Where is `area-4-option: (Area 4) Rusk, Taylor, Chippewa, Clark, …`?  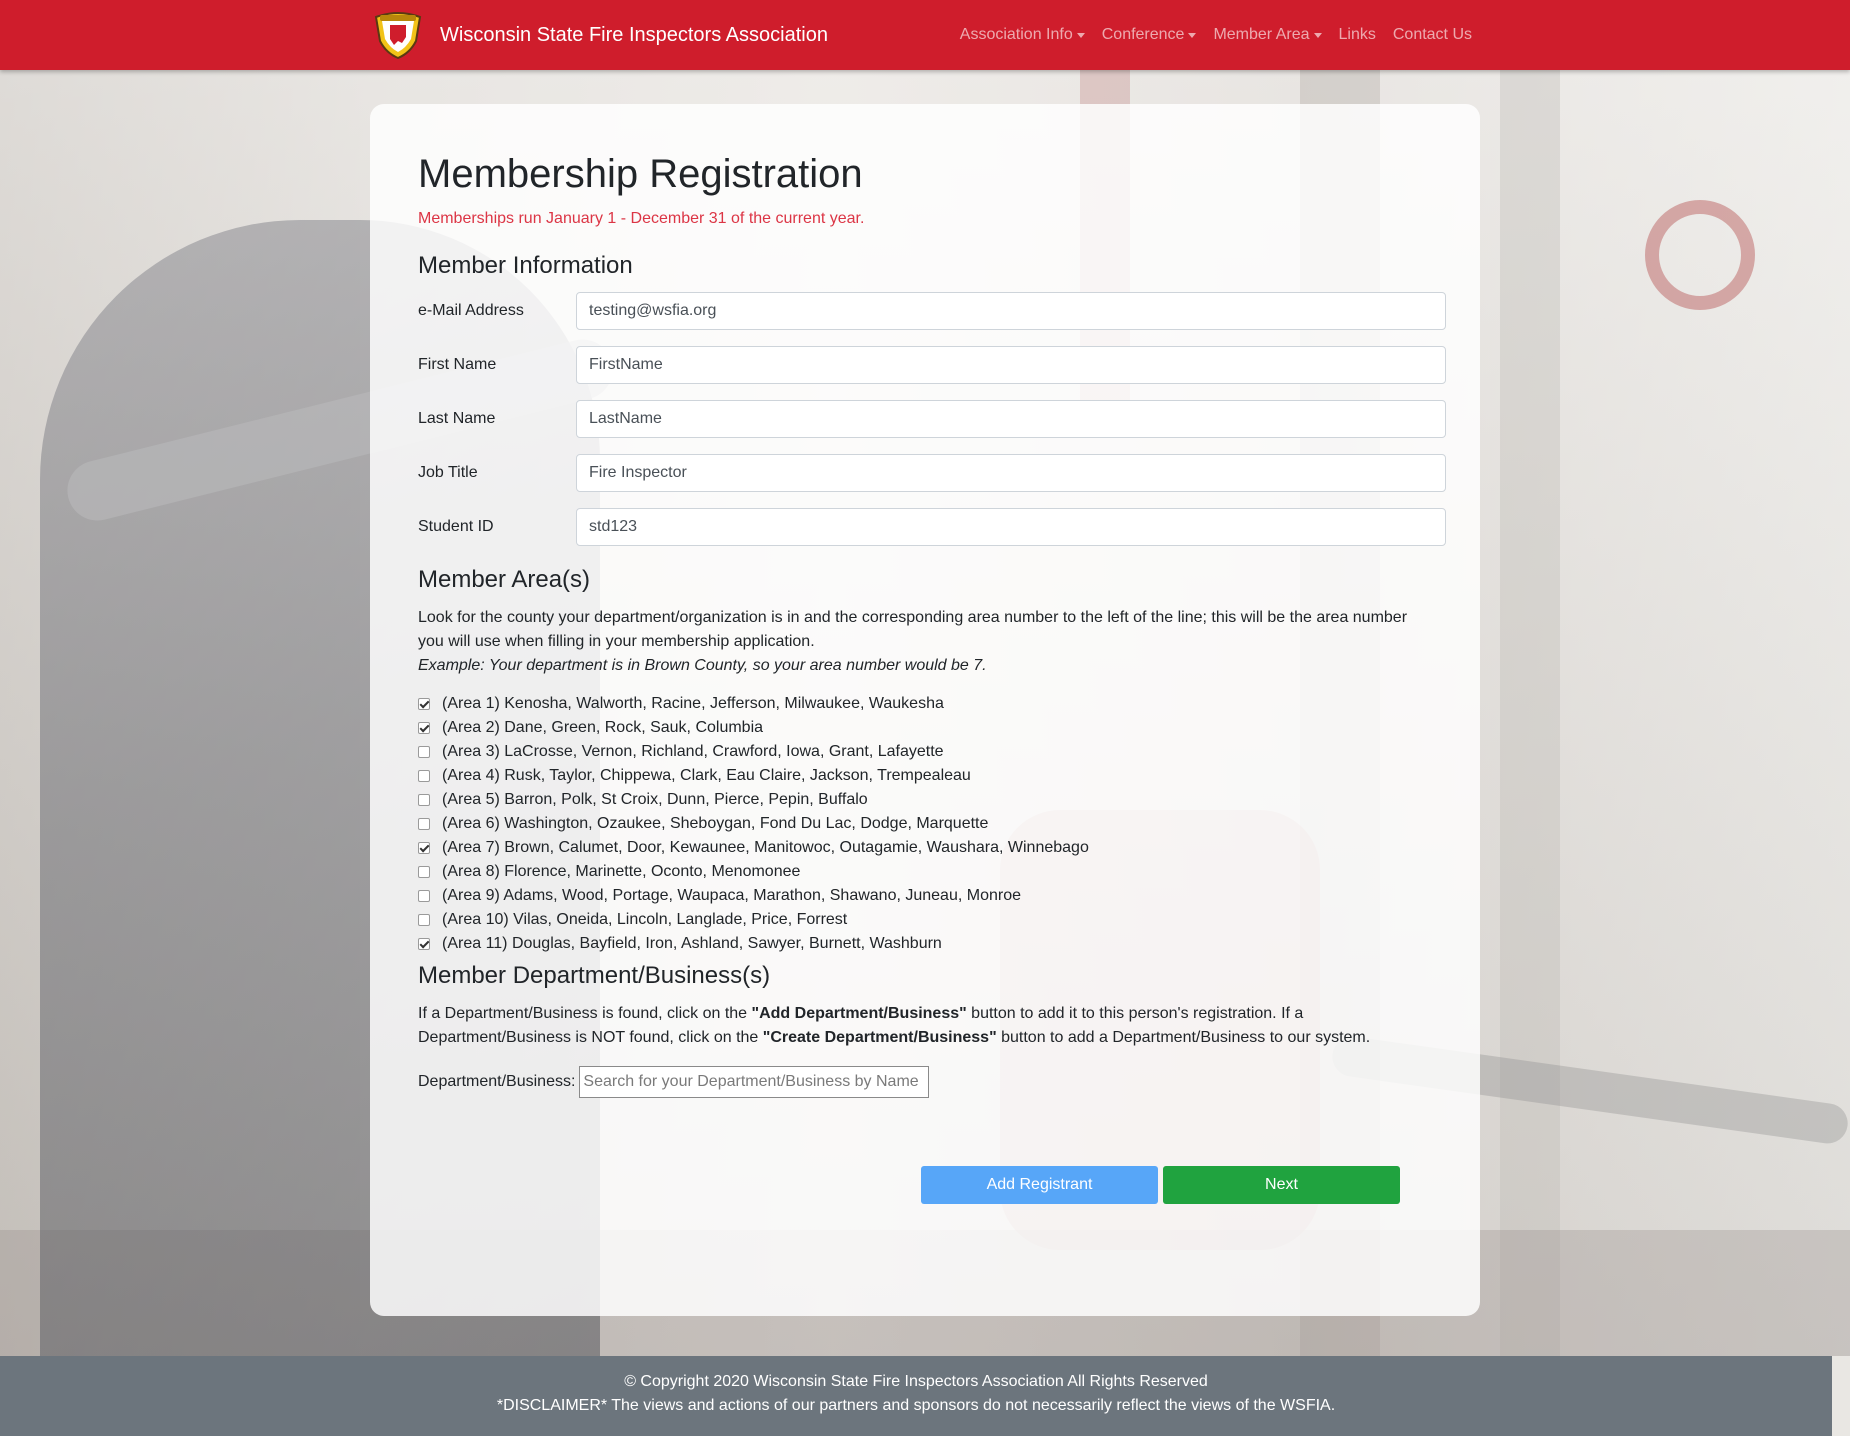
area-4-option: (Area 4) Rusk, Taylor, Chippewa, Clark, … is located at coordinates (923, 776).